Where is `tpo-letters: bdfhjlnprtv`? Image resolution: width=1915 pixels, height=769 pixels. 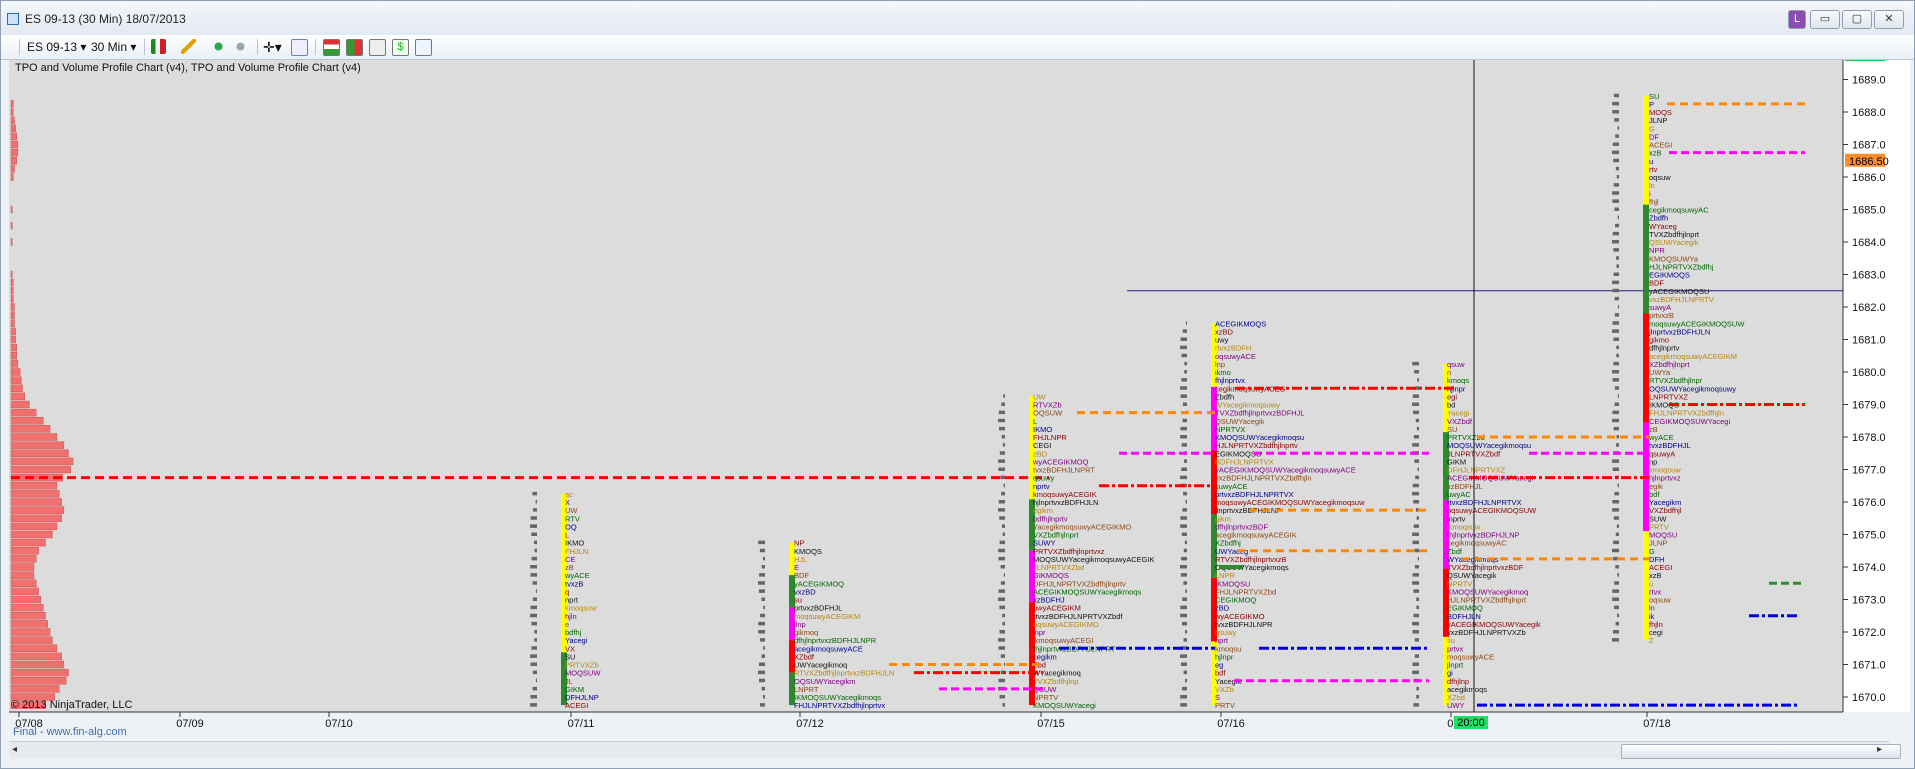
tpo-letters: bdfhjlnprtv is located at coordinates (1050, 518).